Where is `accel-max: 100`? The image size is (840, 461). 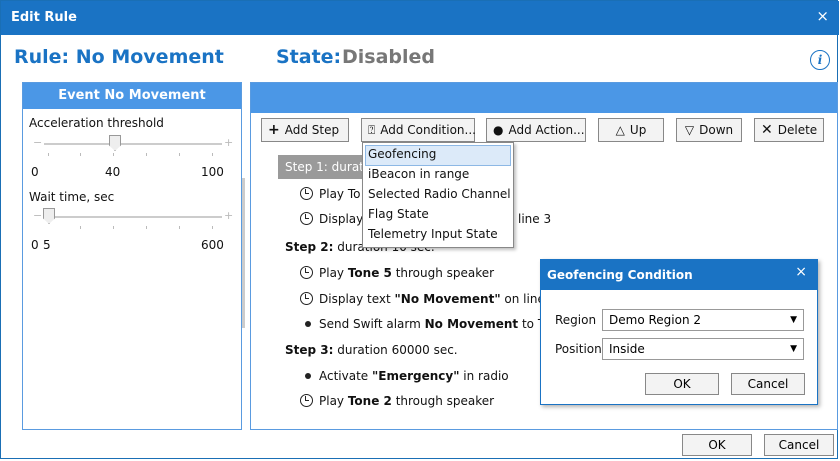 accel-max: 100 is located at coordinates (212, 172).